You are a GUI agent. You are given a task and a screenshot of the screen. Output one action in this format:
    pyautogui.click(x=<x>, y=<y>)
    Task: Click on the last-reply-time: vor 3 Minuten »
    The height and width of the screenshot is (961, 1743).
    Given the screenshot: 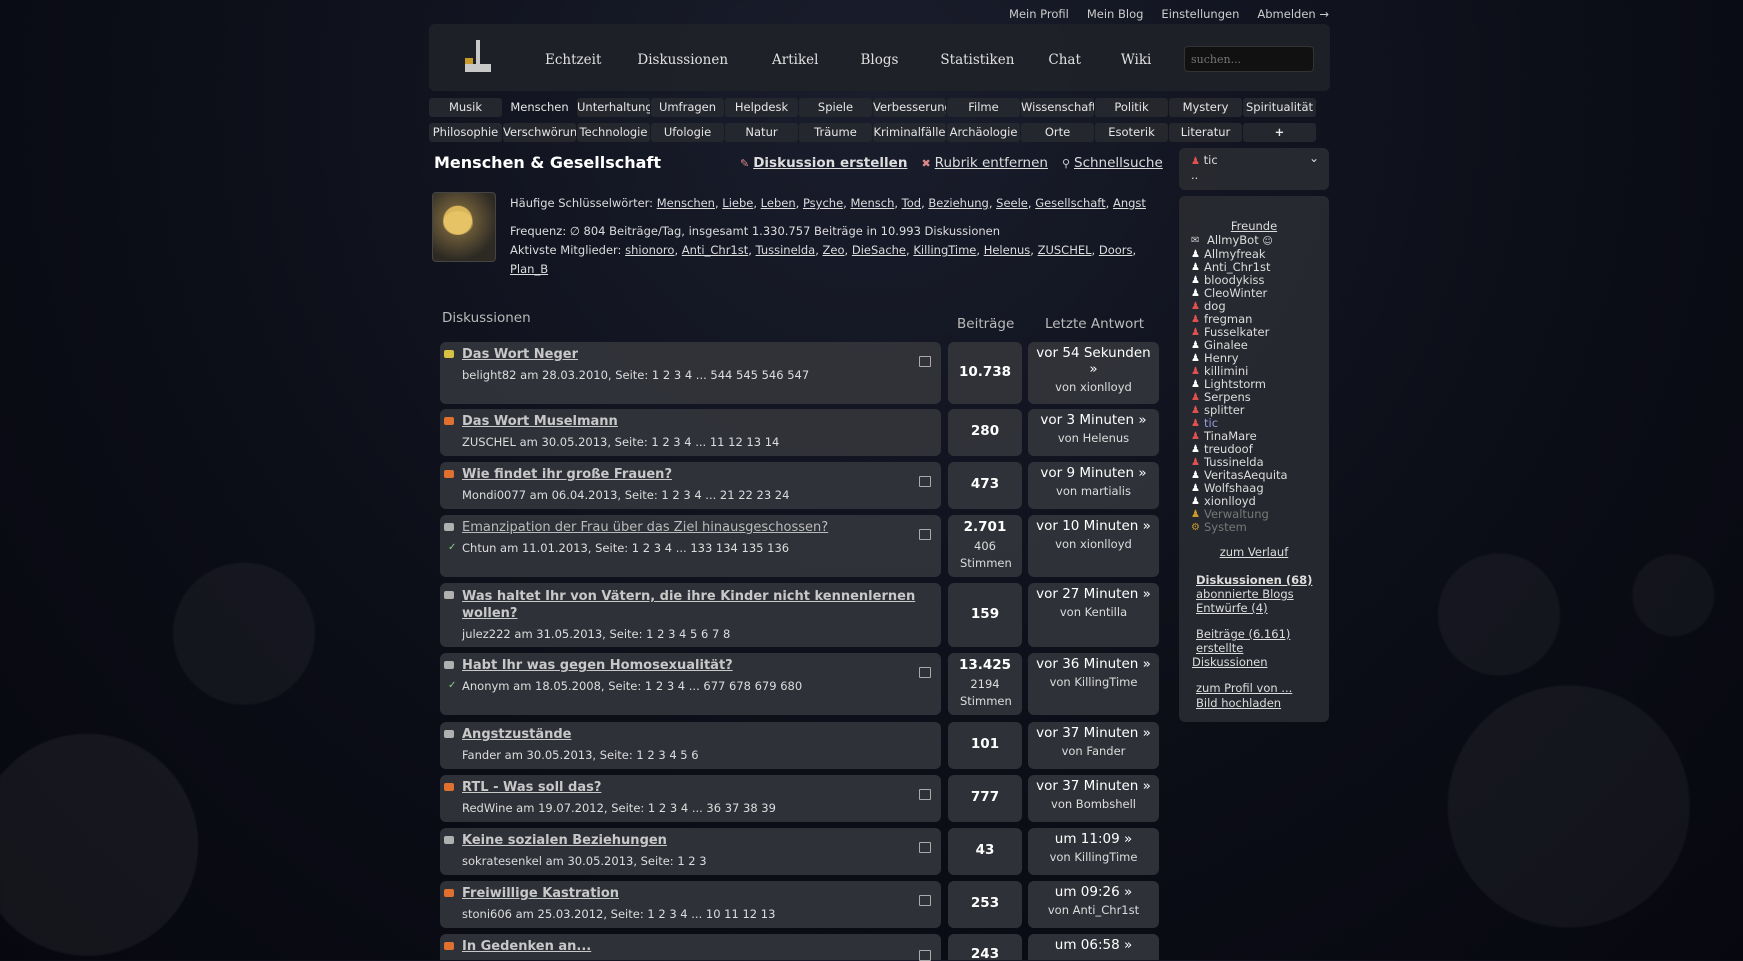 What is the action you would take?
    pyautogui.click(x=1093, y=420)
    